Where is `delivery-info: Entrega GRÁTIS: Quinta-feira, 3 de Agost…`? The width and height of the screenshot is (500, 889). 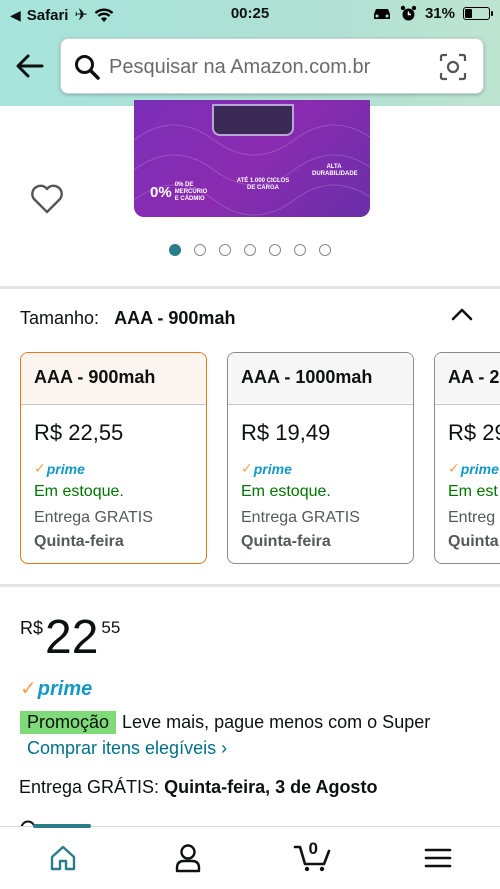
delivery-info: Entrega GRÁTIS: Quinta-feira, 3 de Agost… is located at coordinates (198, 787).